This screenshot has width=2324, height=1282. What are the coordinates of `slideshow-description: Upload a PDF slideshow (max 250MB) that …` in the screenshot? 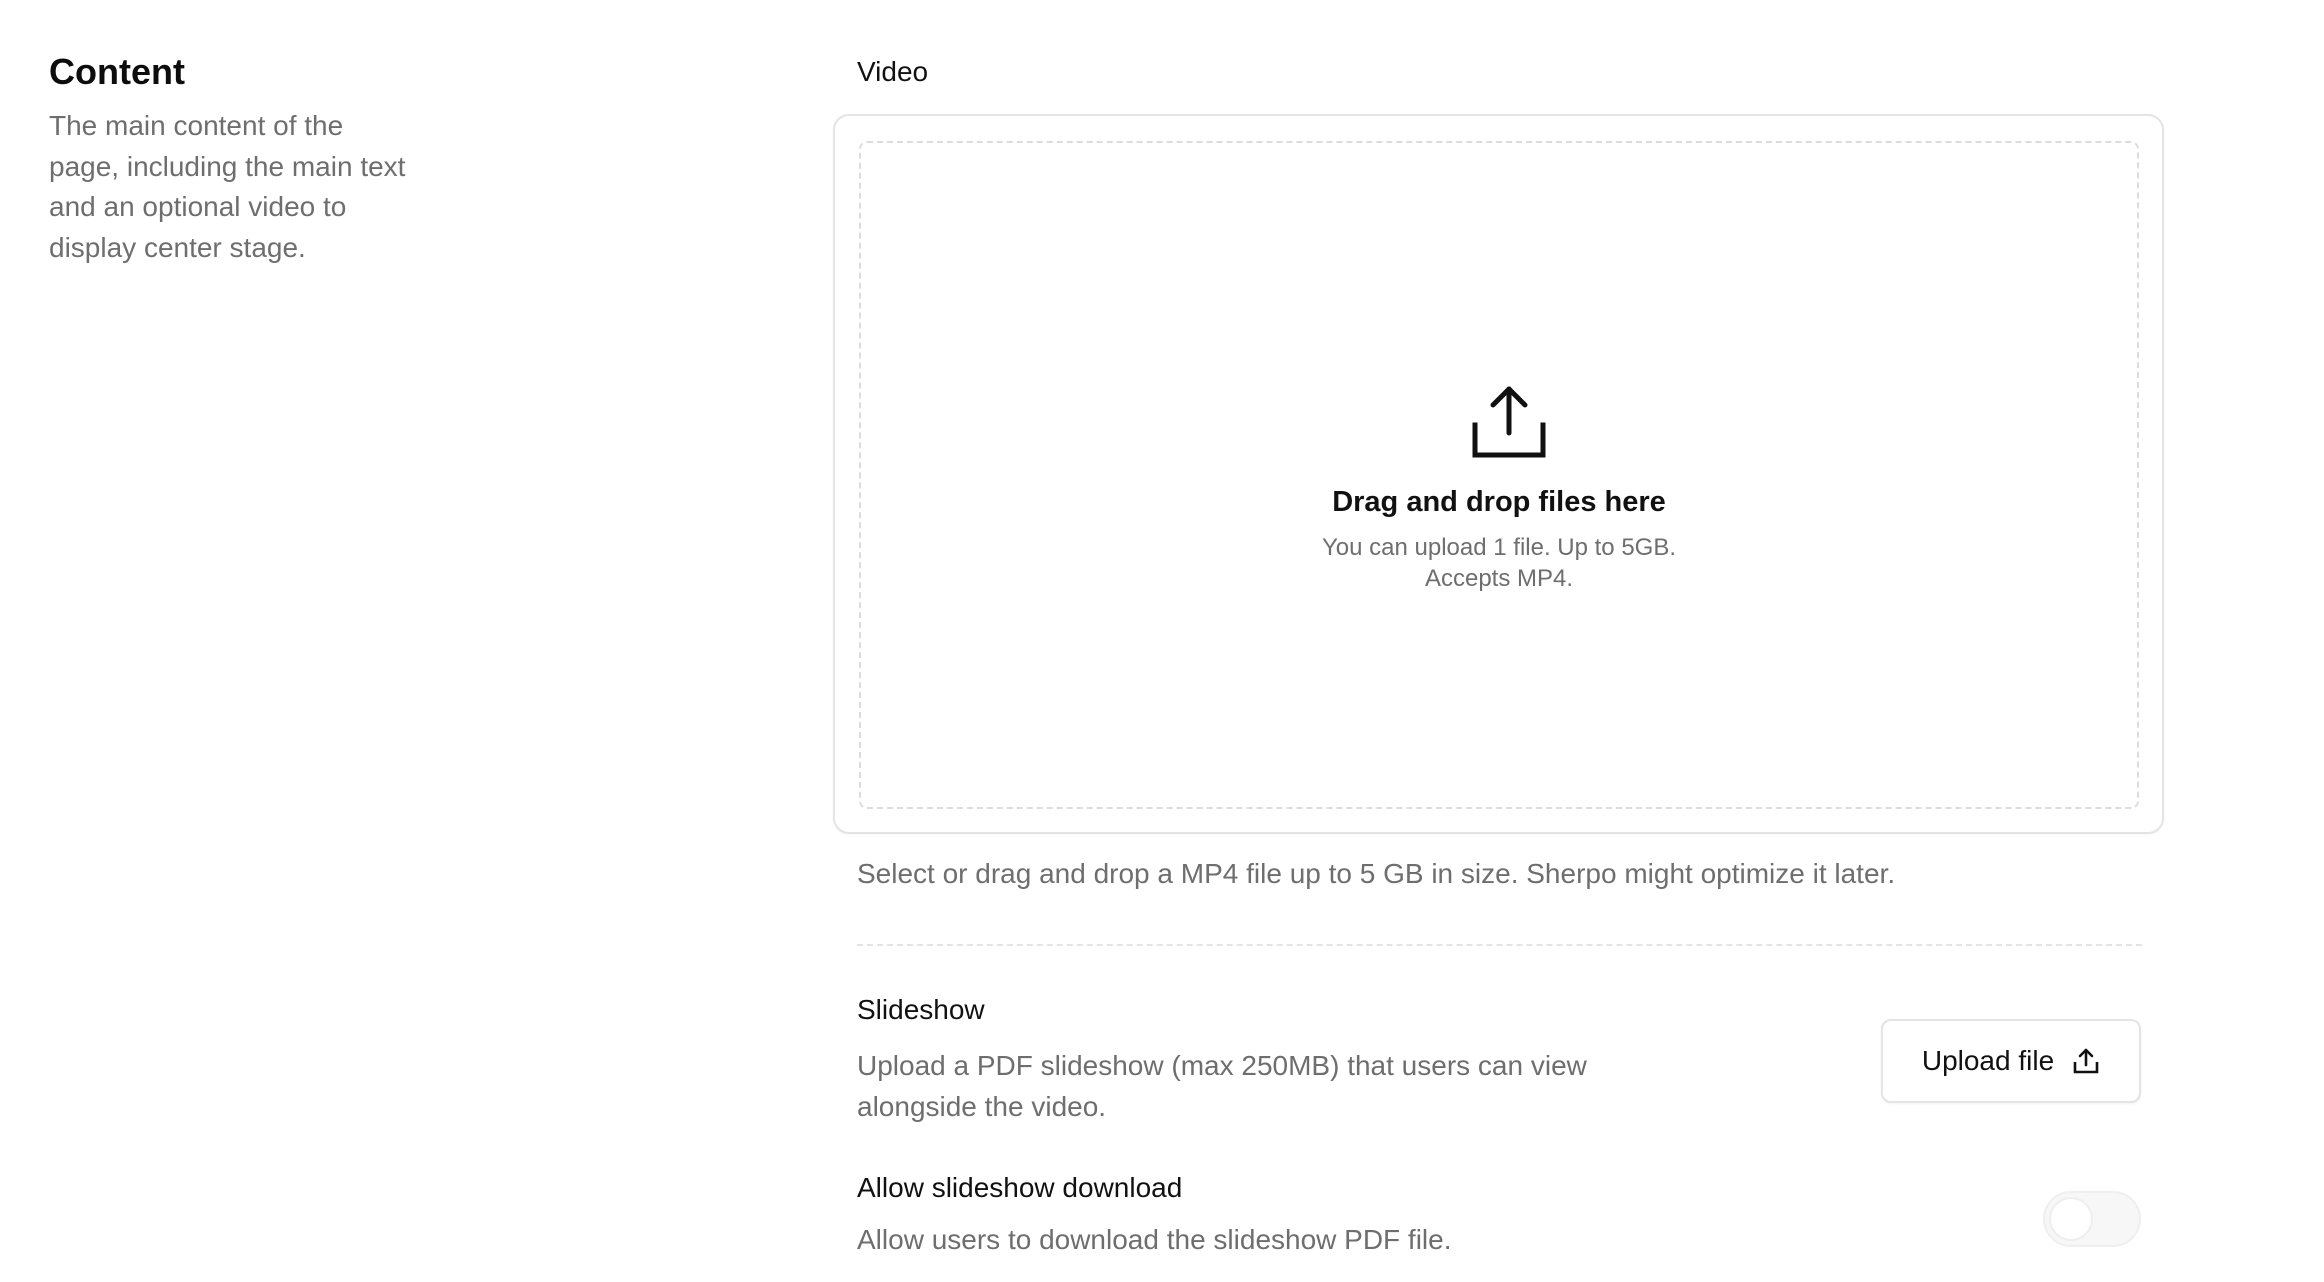 It's located at (1222, 1086).